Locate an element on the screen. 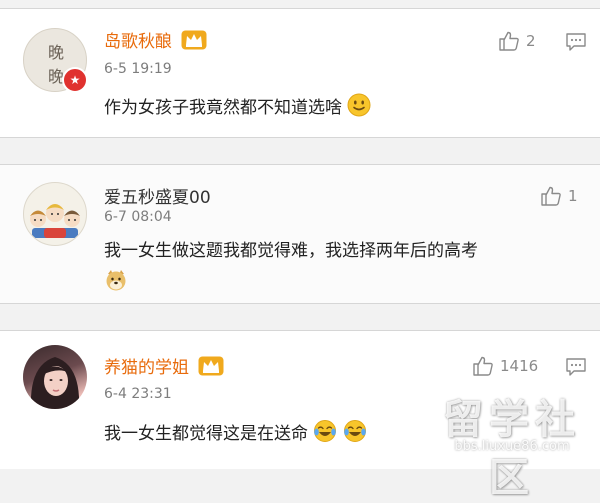 The height and width of the screenshot is (503, 600). like-button: 2 is located at coordinates (517, 41).